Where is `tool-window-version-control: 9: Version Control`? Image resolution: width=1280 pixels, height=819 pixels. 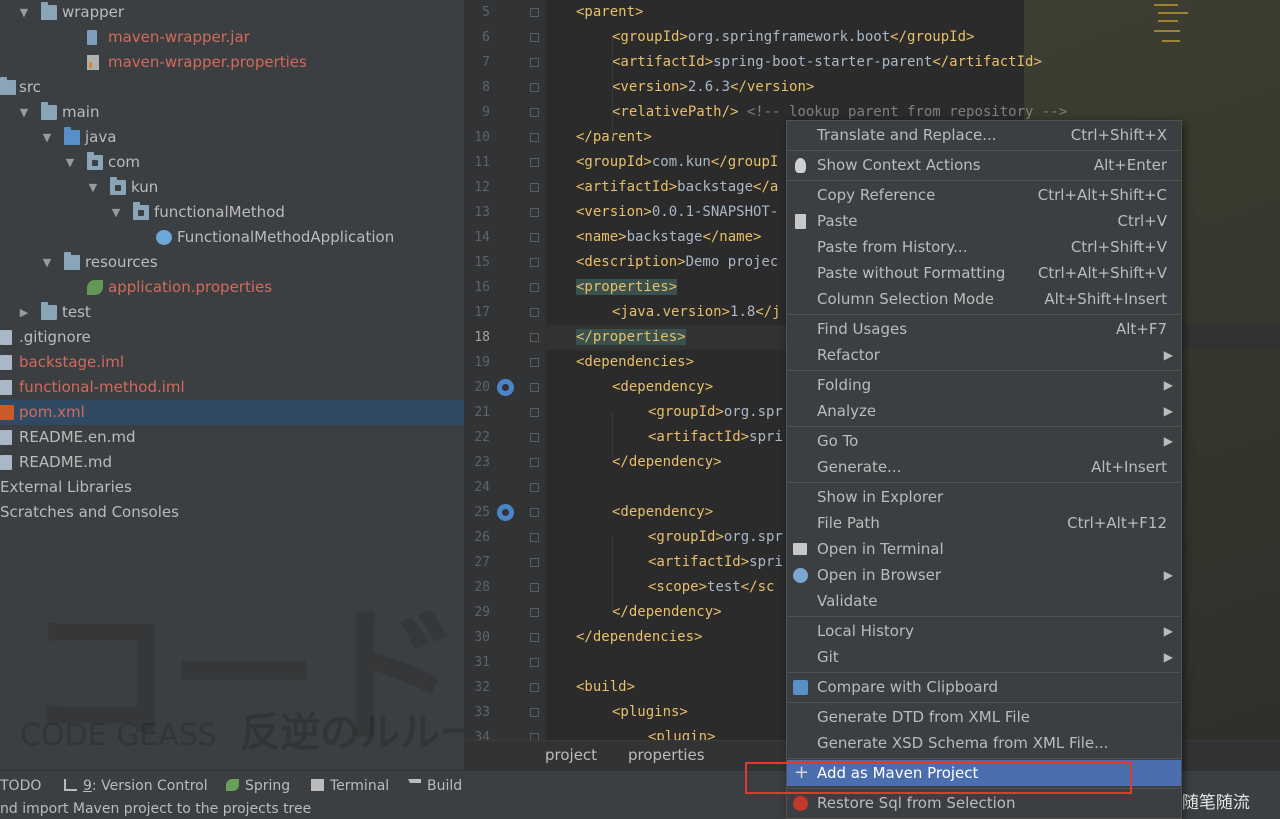 tool-window-version-control: 9: Version Control is located at coordinates (136, 786).